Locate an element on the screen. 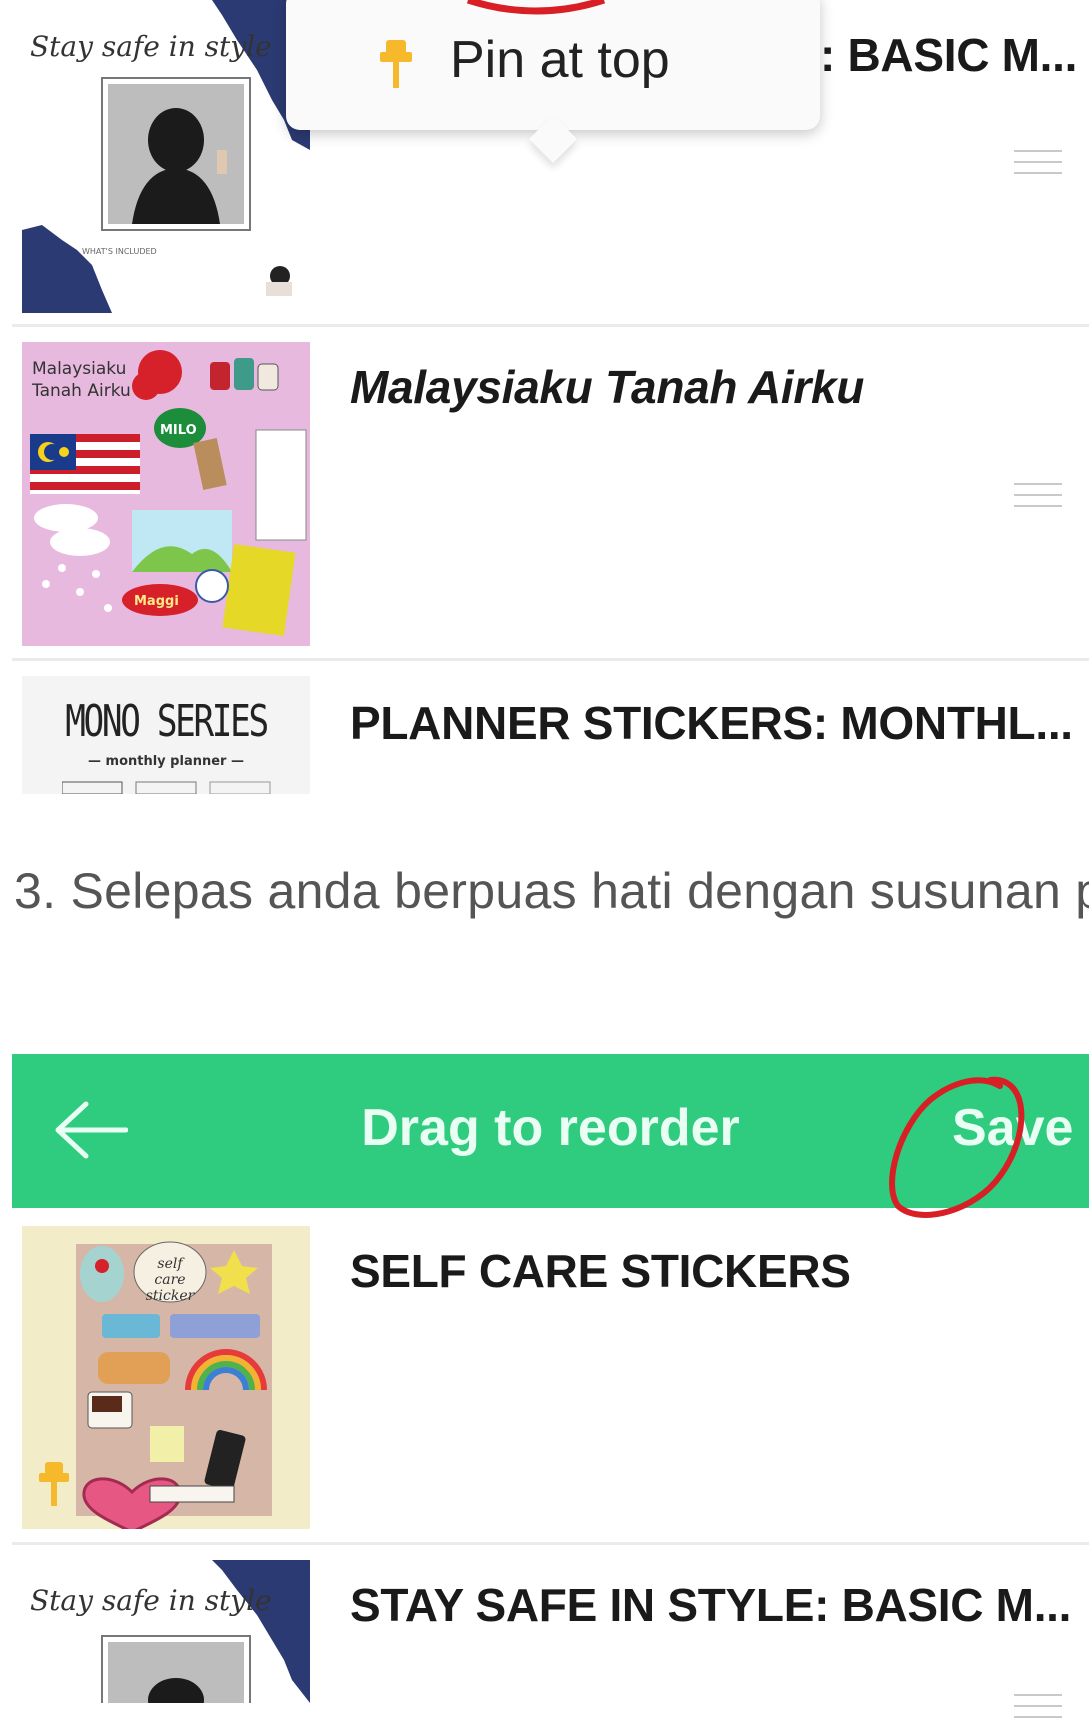  highlight-circle-top is located at coordinates (536, 7).